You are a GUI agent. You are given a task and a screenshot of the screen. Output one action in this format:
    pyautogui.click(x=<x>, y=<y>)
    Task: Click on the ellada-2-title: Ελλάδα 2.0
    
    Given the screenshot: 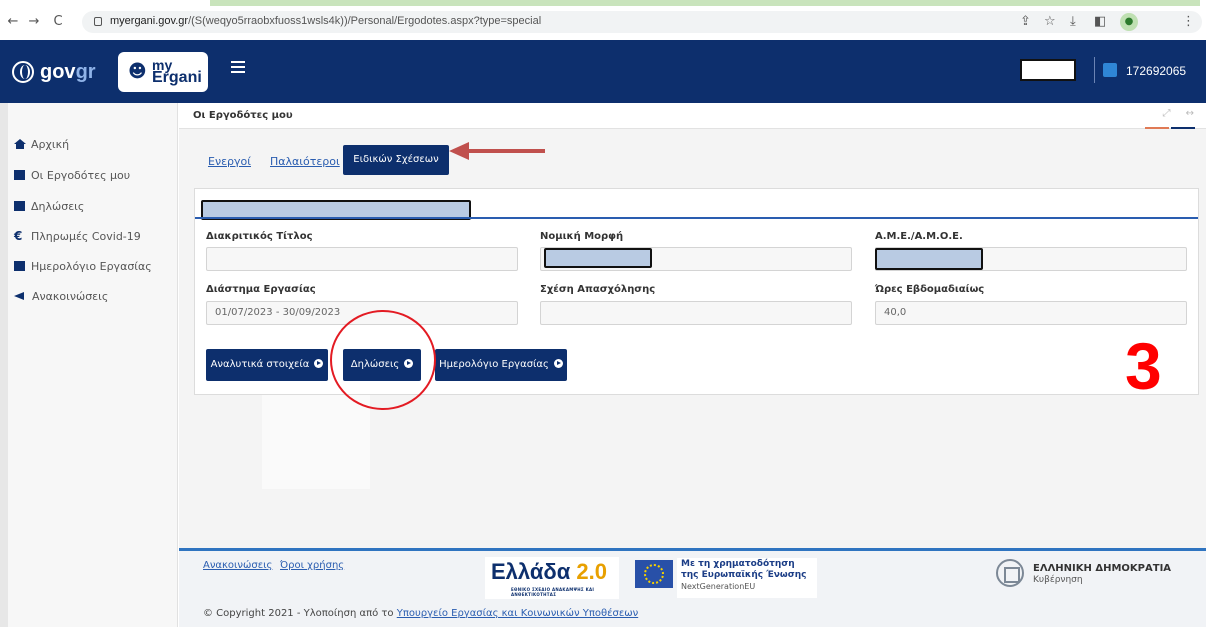 What is the action you would take?
    pyautogui.click(x=549, y=572)
    